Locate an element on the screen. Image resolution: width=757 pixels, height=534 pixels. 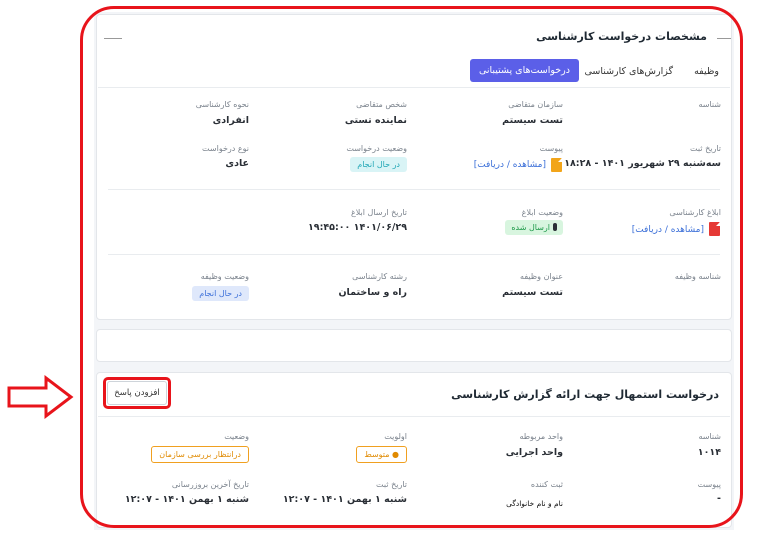
last-update-value: شنبه ۱ بهمن ۱۴۰۱ - ۱۲:۰۷ is located at coordinates (186, 499).